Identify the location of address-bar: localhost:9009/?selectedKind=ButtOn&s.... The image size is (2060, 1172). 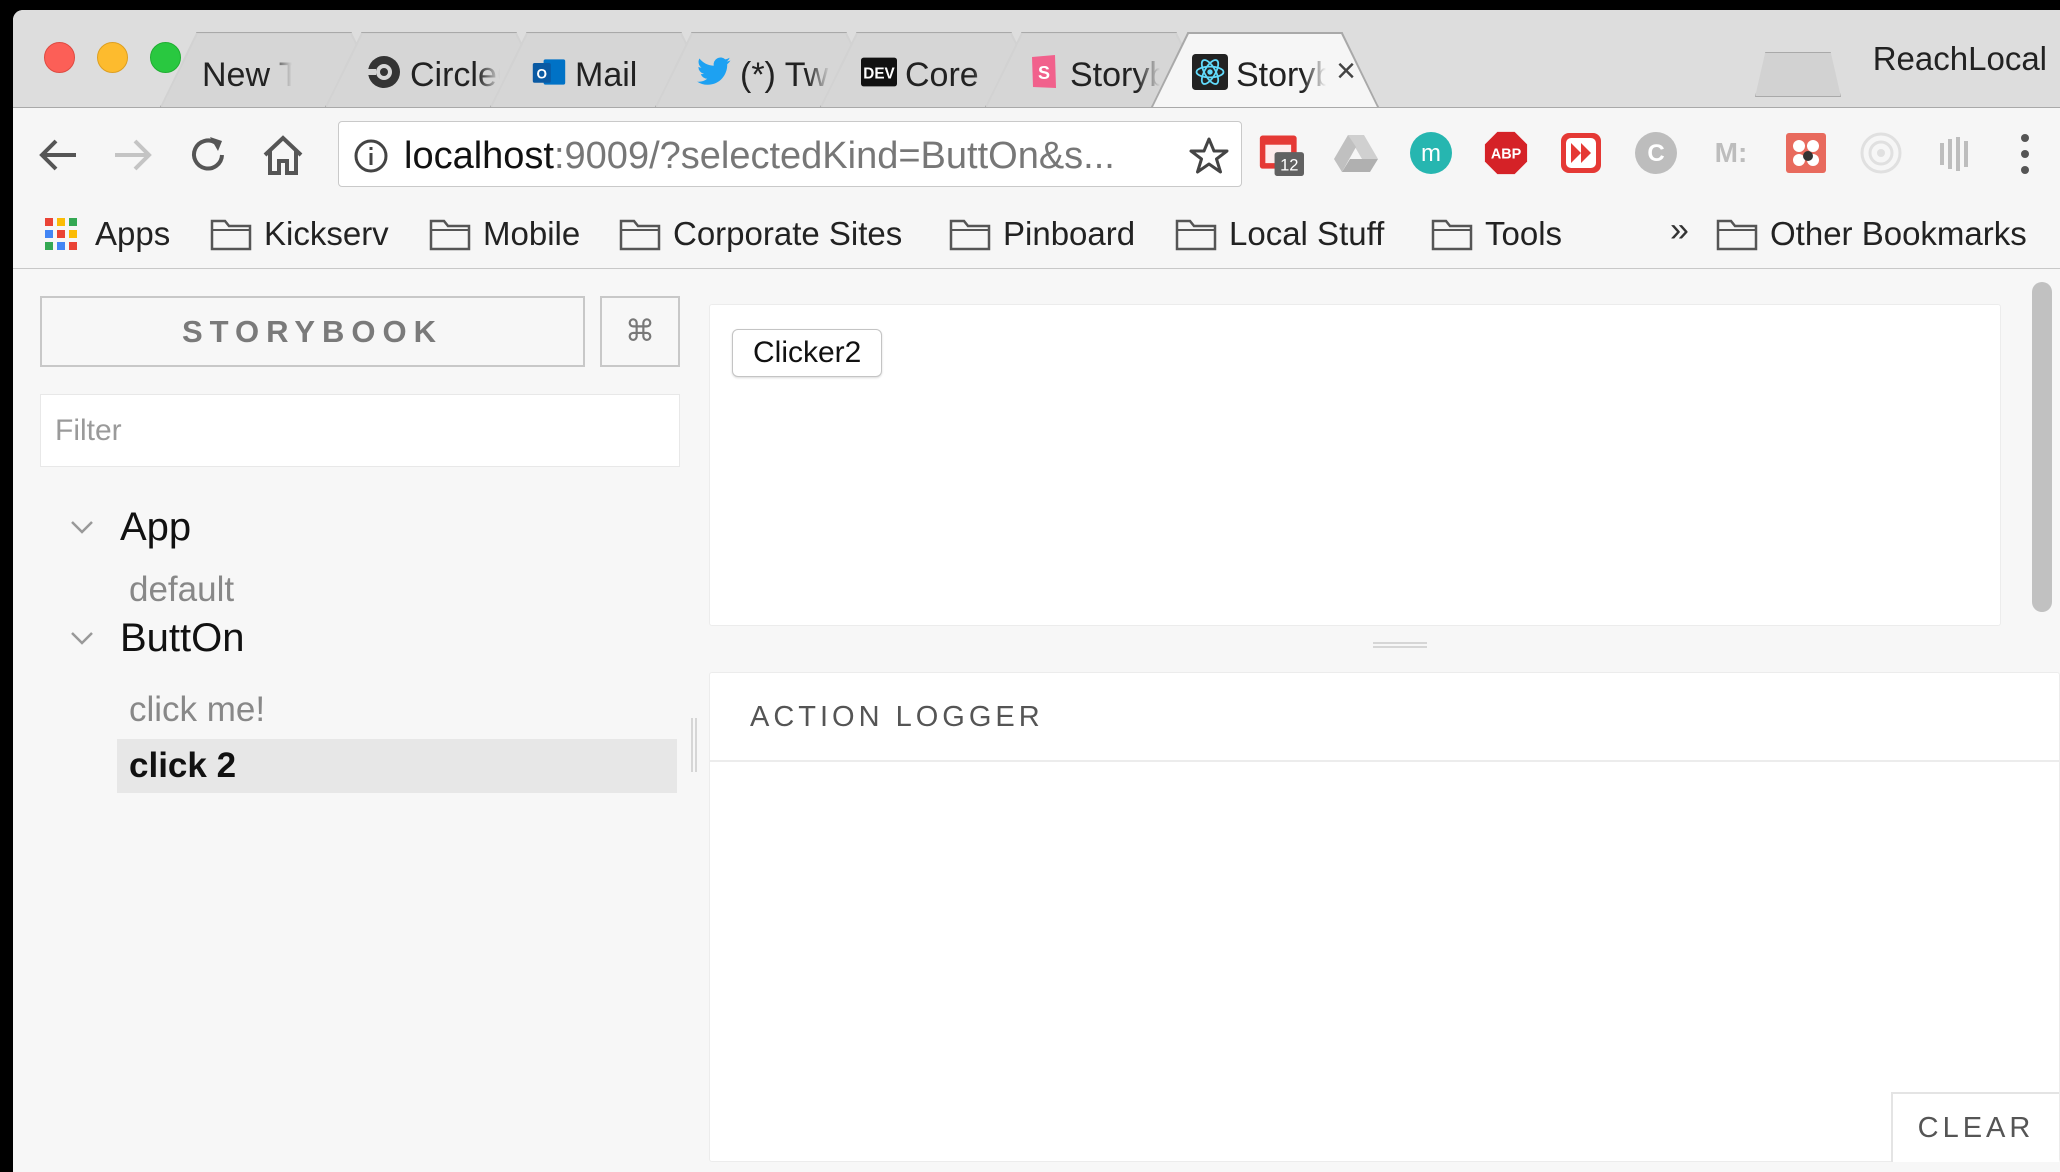
(790, 154).